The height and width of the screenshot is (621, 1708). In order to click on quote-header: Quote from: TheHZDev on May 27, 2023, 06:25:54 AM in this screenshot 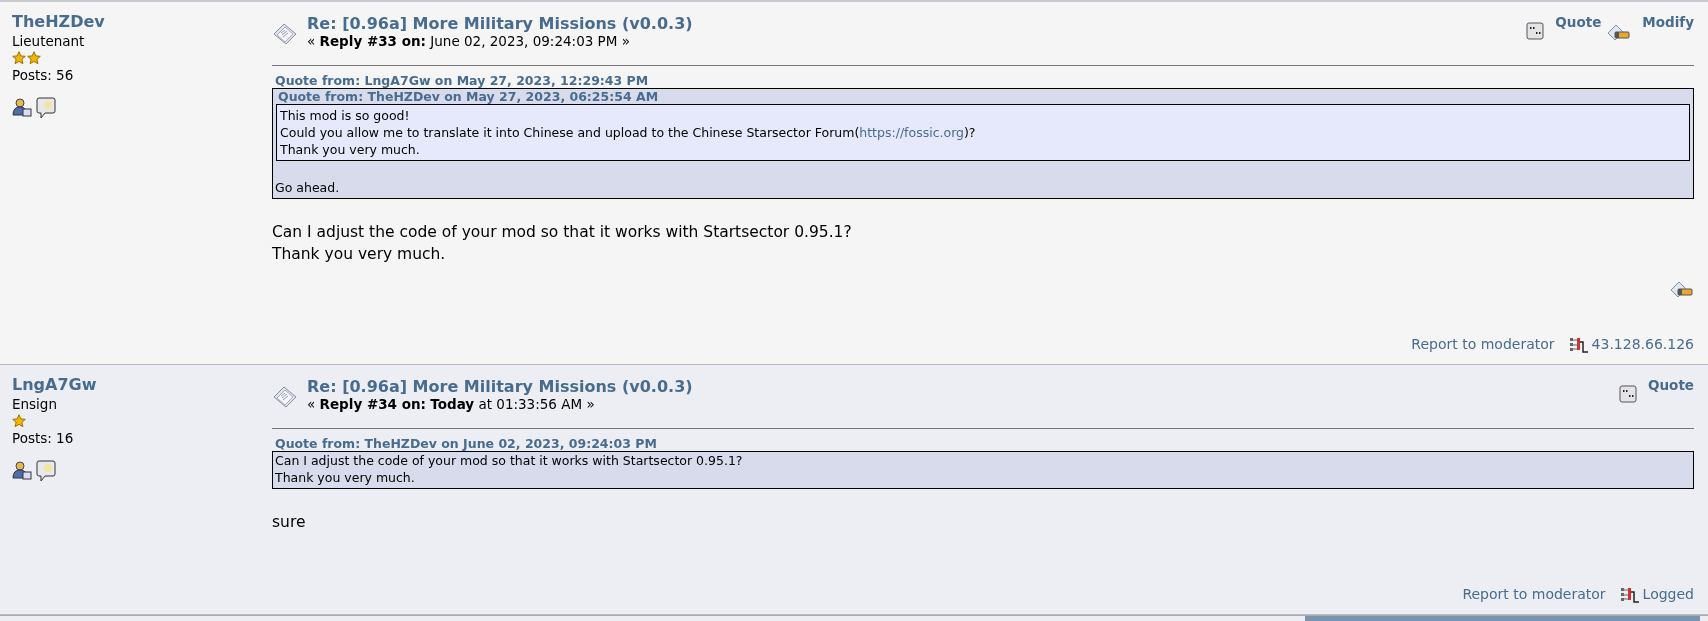, I will do `click(983, 96)`.